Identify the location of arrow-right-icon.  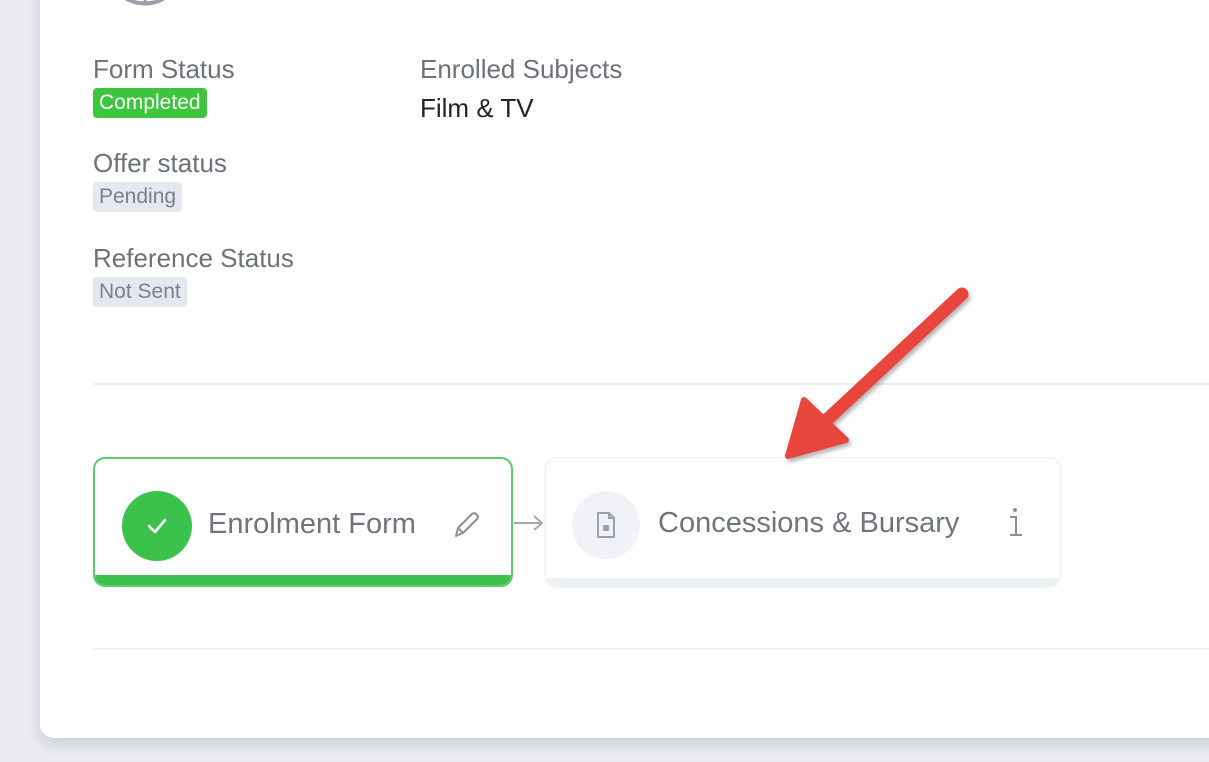
(528, 523).